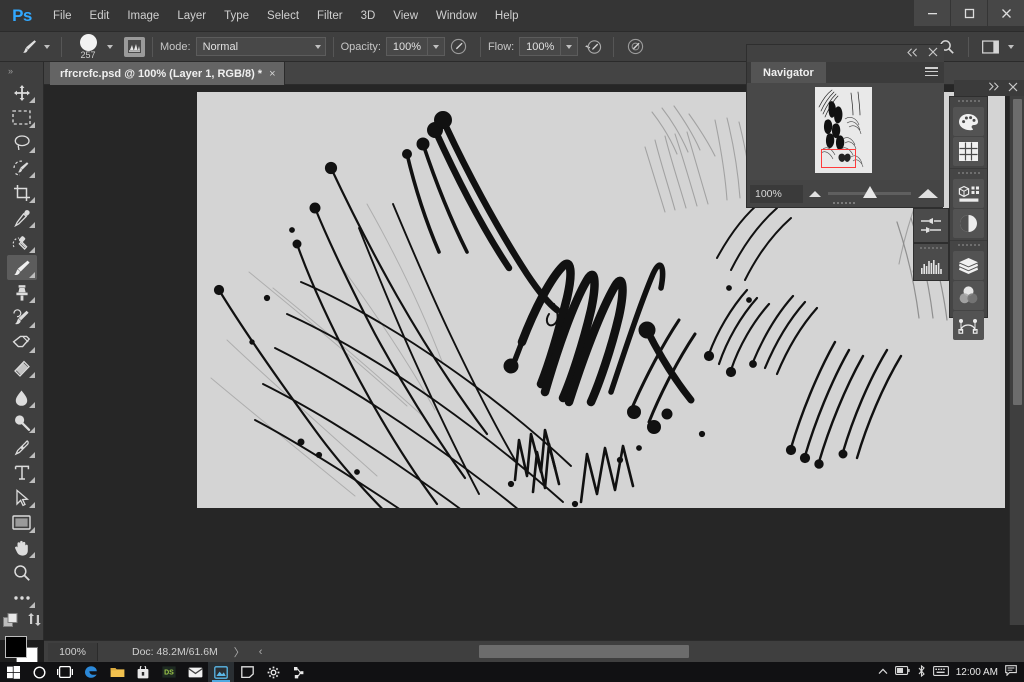  I want to click on flow-input: 100%, so click(540, 46).